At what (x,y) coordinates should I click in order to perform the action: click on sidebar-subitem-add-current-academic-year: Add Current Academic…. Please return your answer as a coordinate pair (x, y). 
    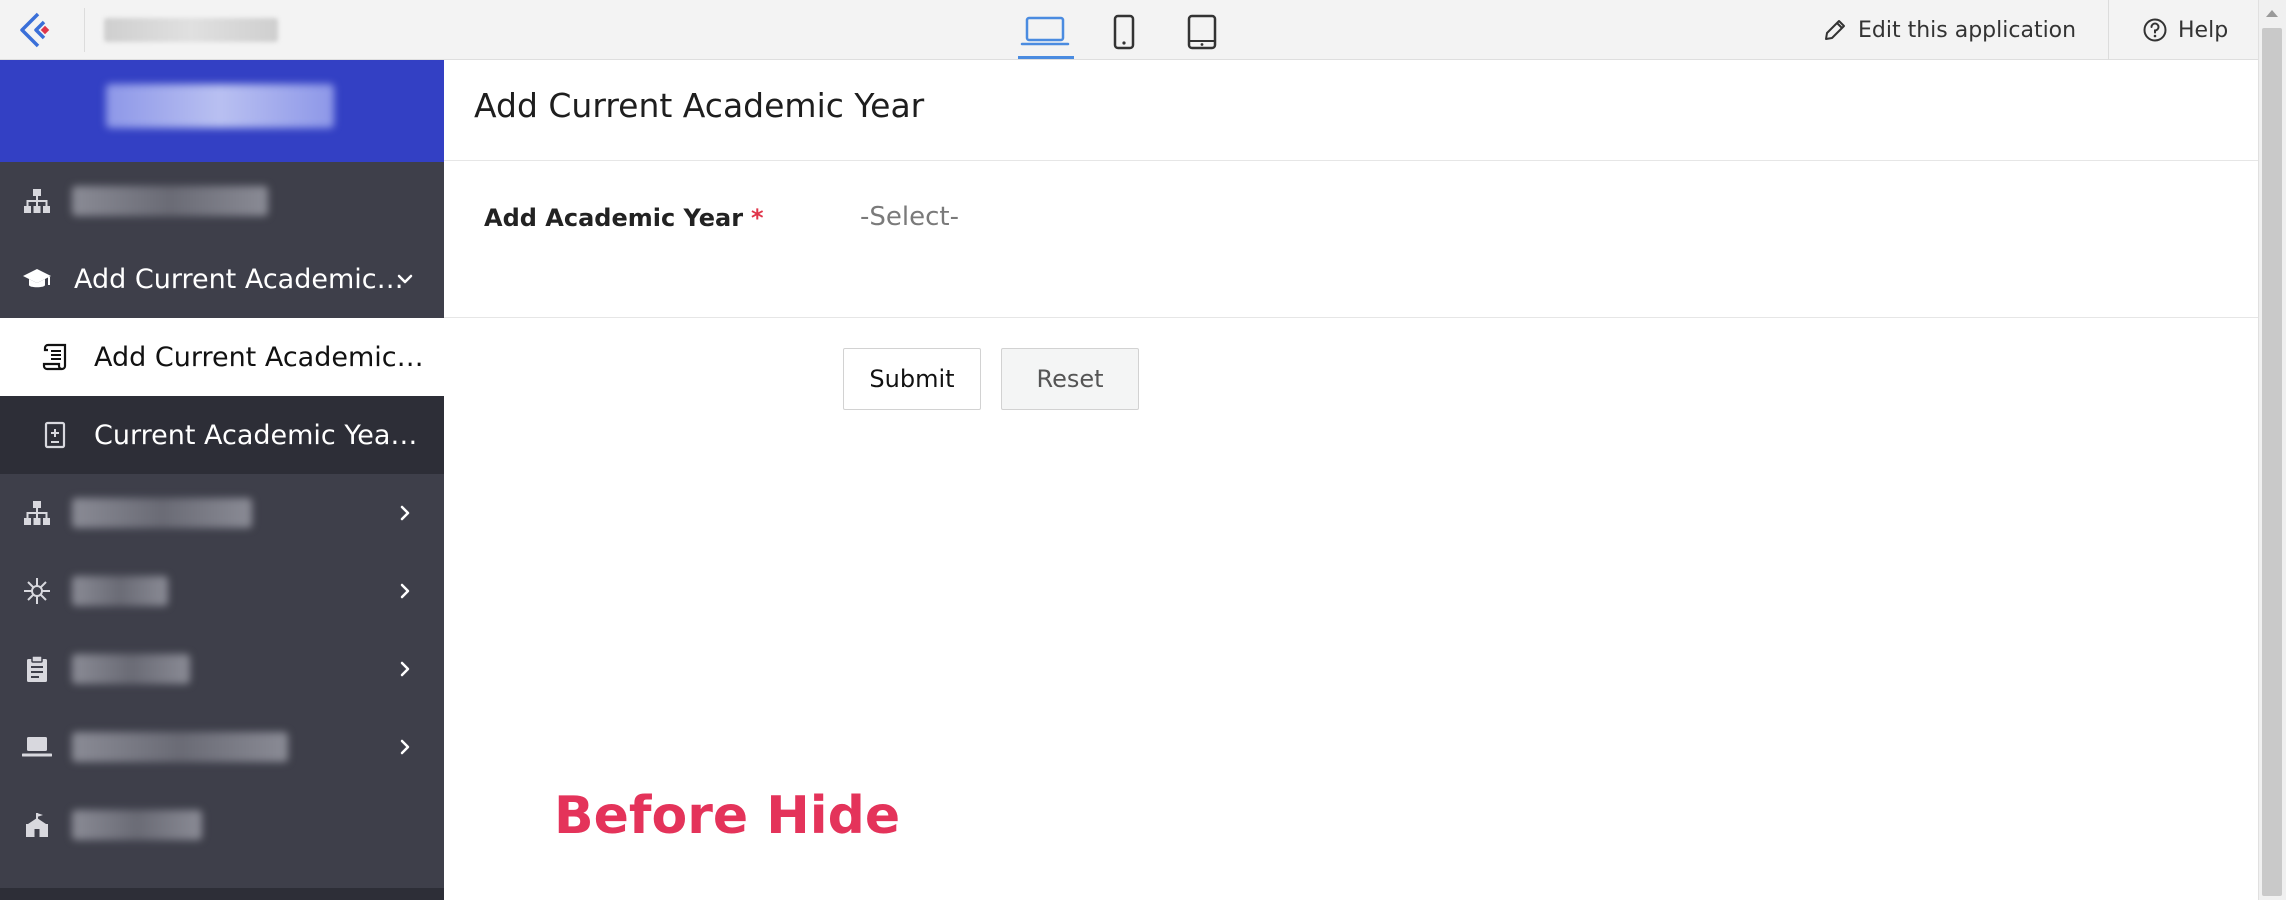
    Looking at the image, I should click on (222, 357).